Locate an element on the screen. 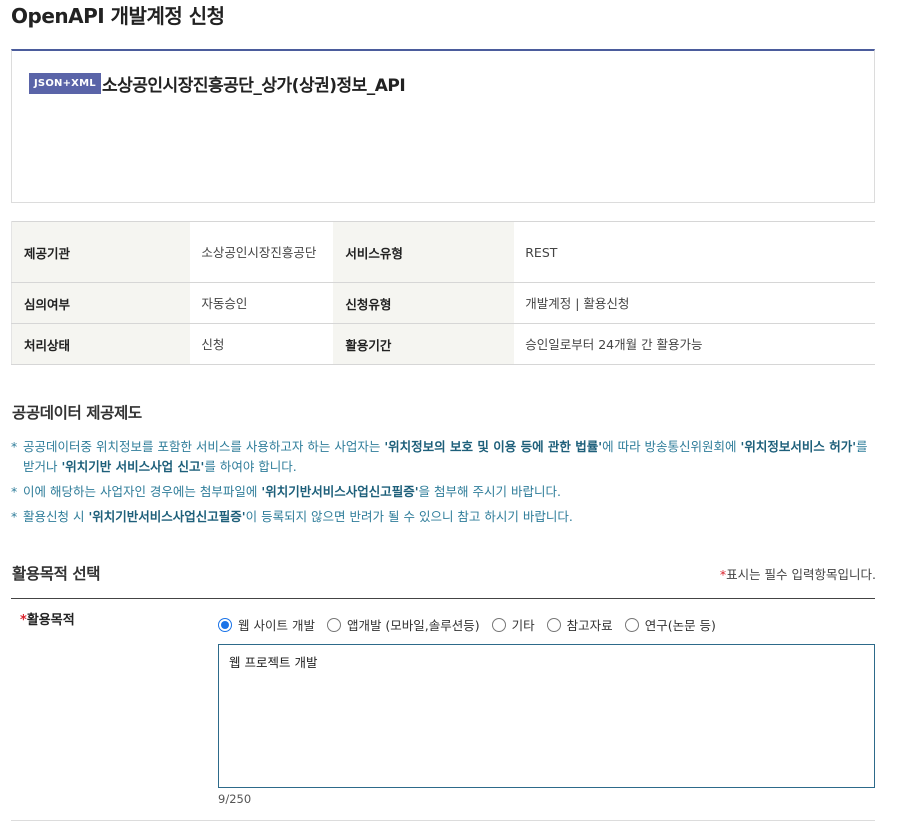 The width and height of the screenshot is (916, 822). radio-option-etc: 기타 is located at coordinates (513, 624).